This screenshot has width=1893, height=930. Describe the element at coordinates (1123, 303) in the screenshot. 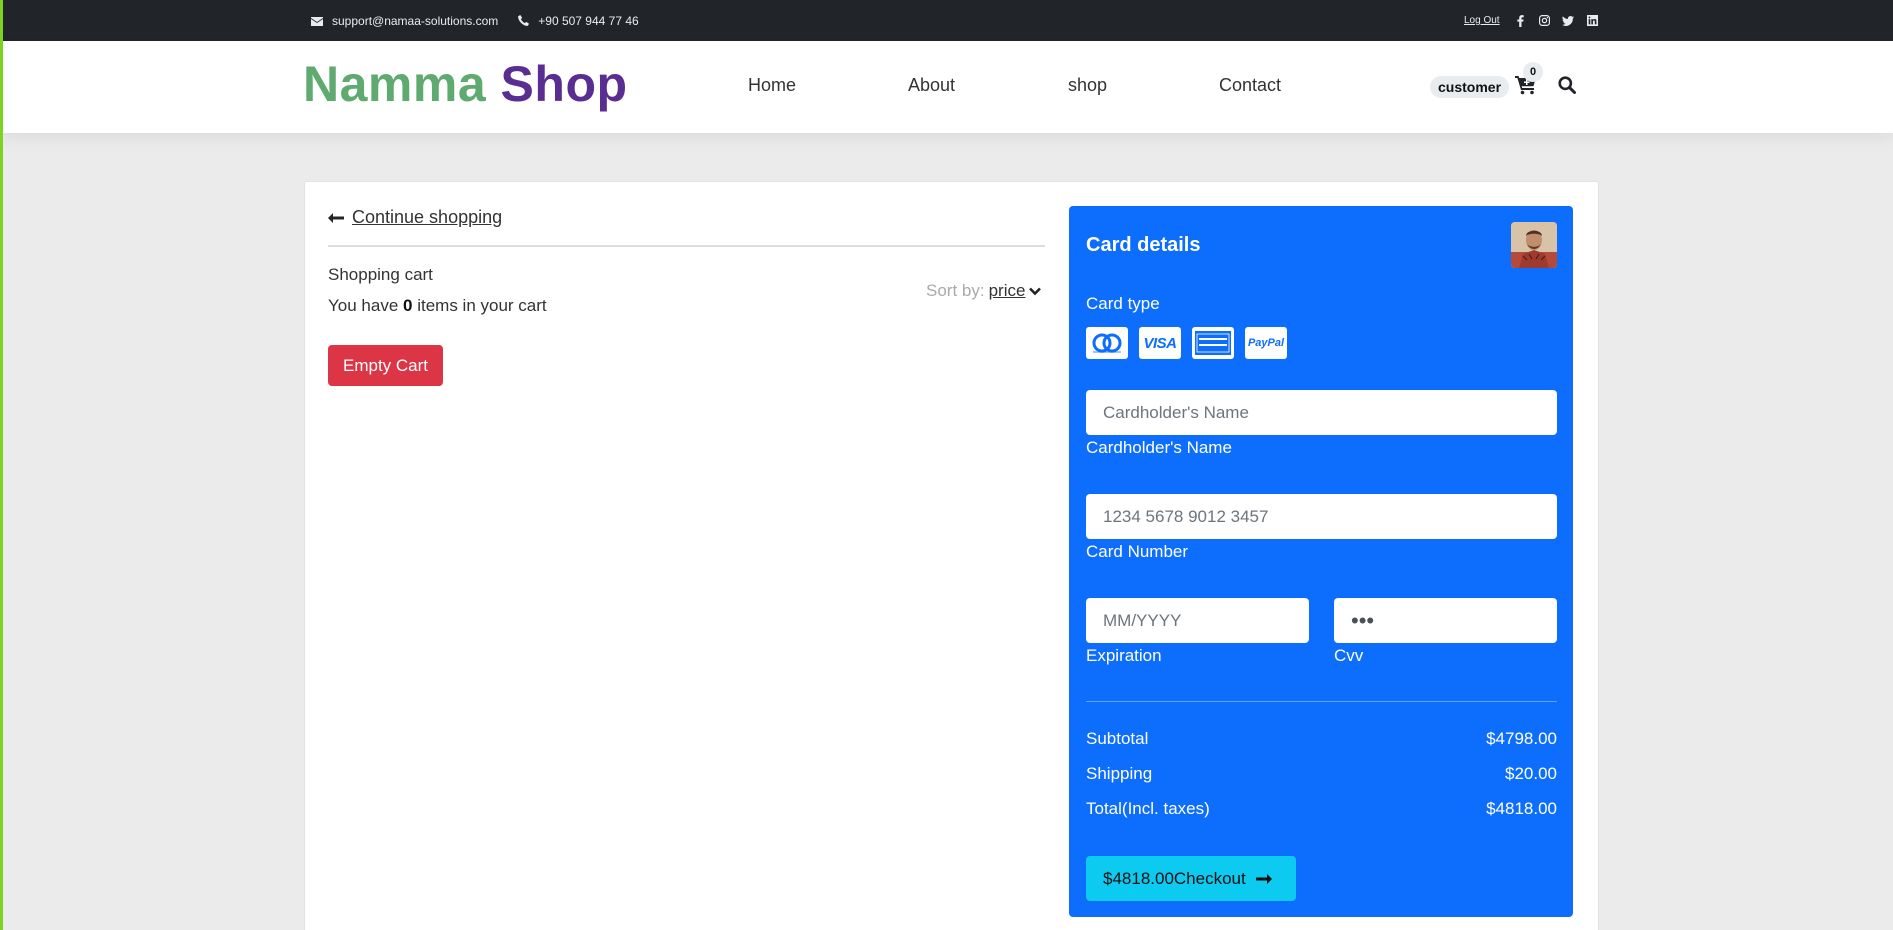

I see `card-type-label: Card type` at that location.